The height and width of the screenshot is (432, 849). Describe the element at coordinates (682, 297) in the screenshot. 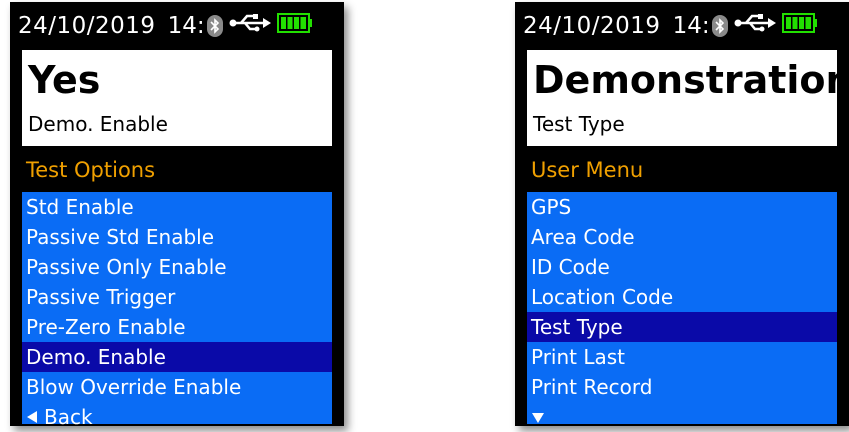

I see `menu-item-location-code: Location Code` at that location.